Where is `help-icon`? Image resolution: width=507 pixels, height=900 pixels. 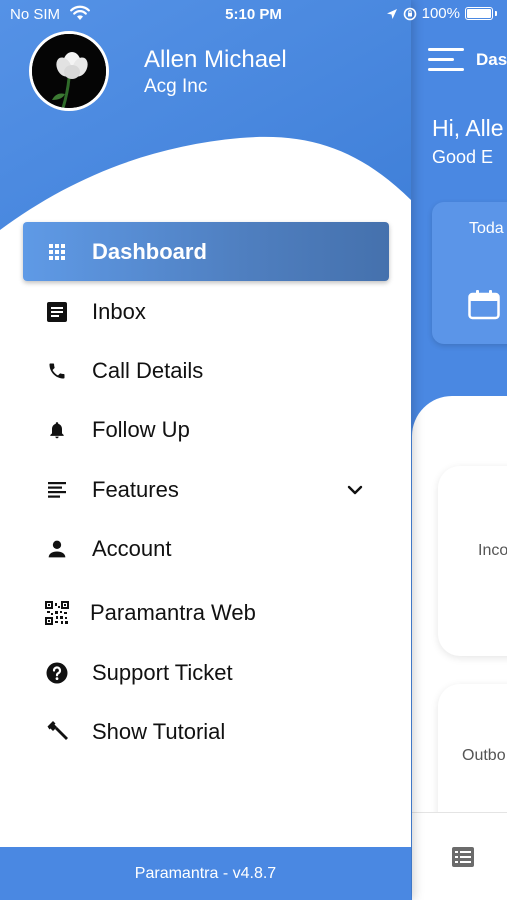
help-icon is located at coordinates (57, 673).